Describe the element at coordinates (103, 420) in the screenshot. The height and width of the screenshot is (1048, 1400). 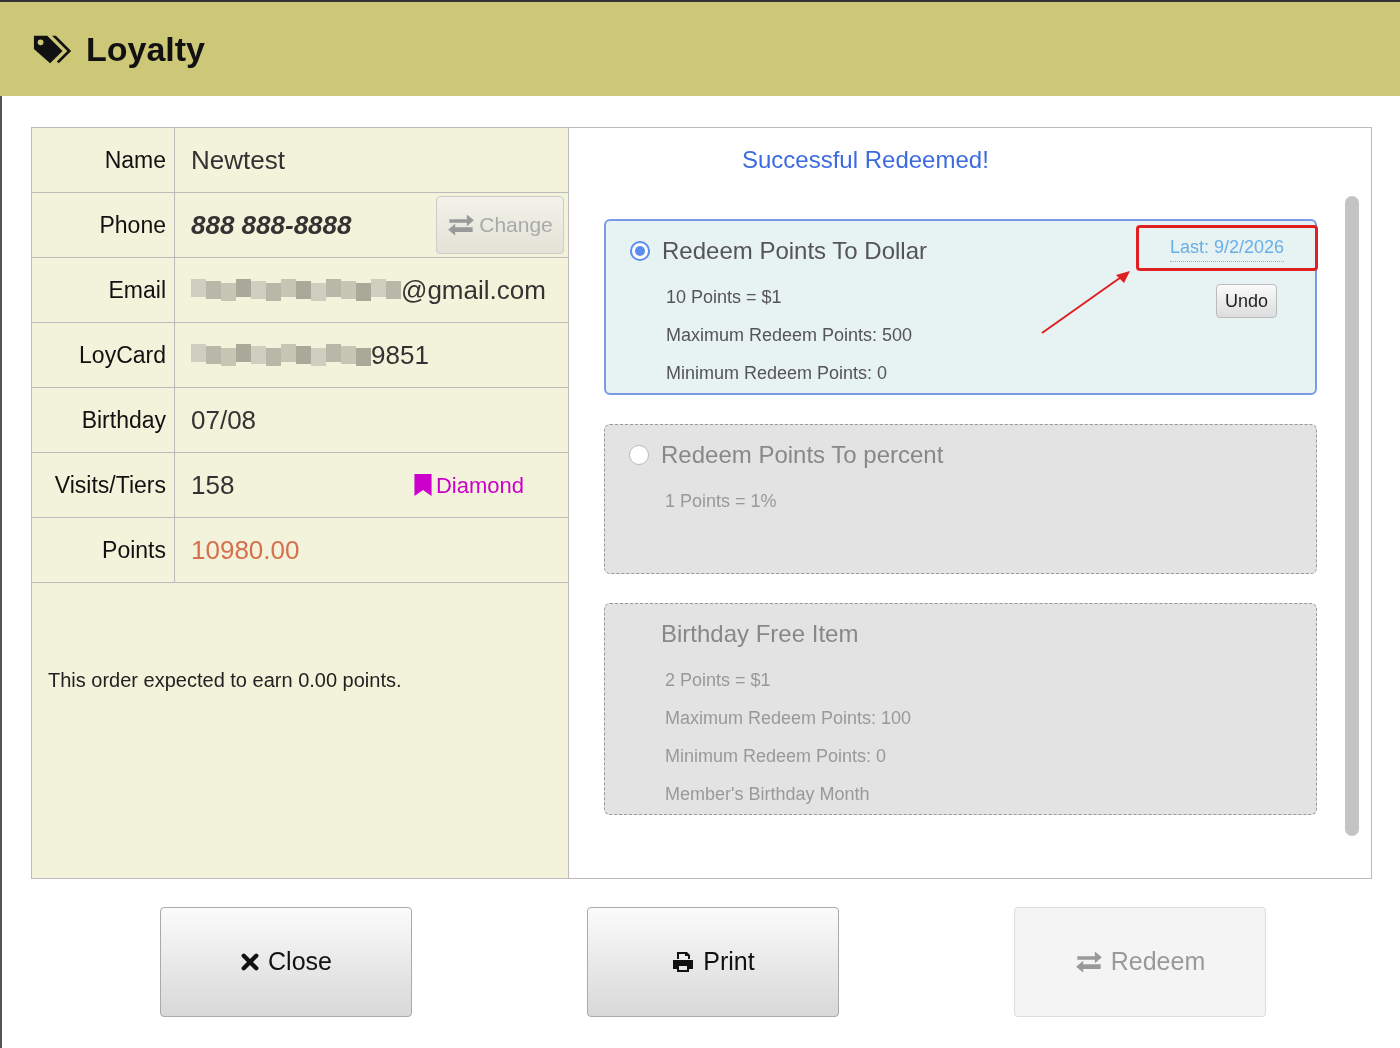
I see `field-label: Birthday` at that location.